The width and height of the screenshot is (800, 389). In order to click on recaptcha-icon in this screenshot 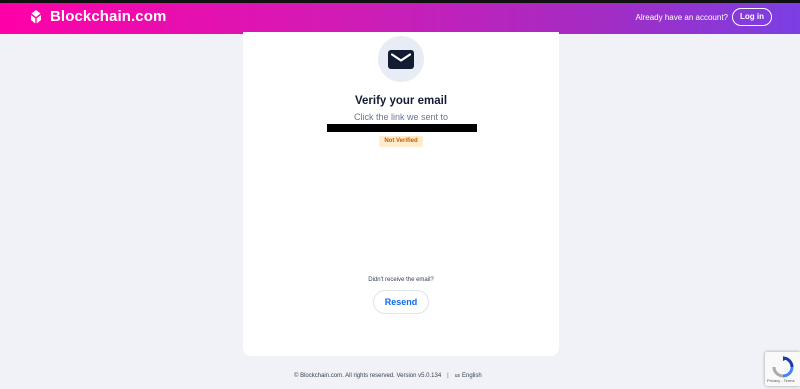, I will do `click(783, 367)`.